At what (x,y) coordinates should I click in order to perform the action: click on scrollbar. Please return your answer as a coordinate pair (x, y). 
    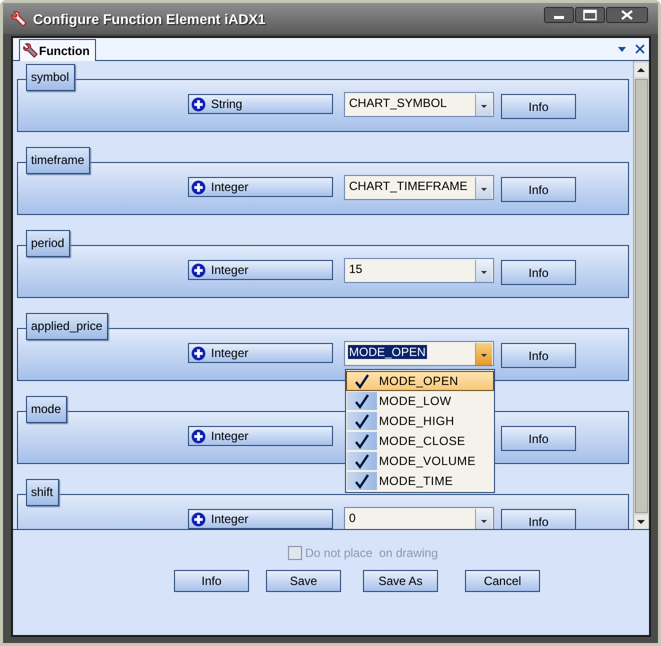
    Looking at the image, I should click on (641, 295).